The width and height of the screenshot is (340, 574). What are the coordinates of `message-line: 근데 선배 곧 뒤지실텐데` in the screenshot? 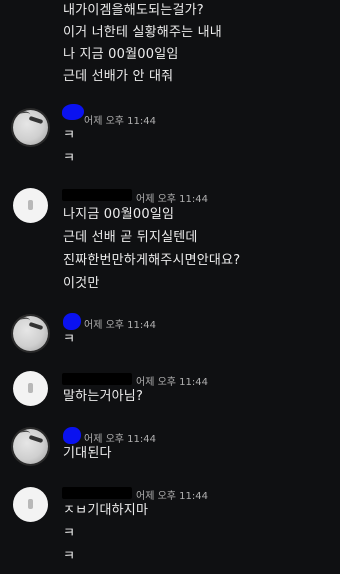 It's located at (130, 237).